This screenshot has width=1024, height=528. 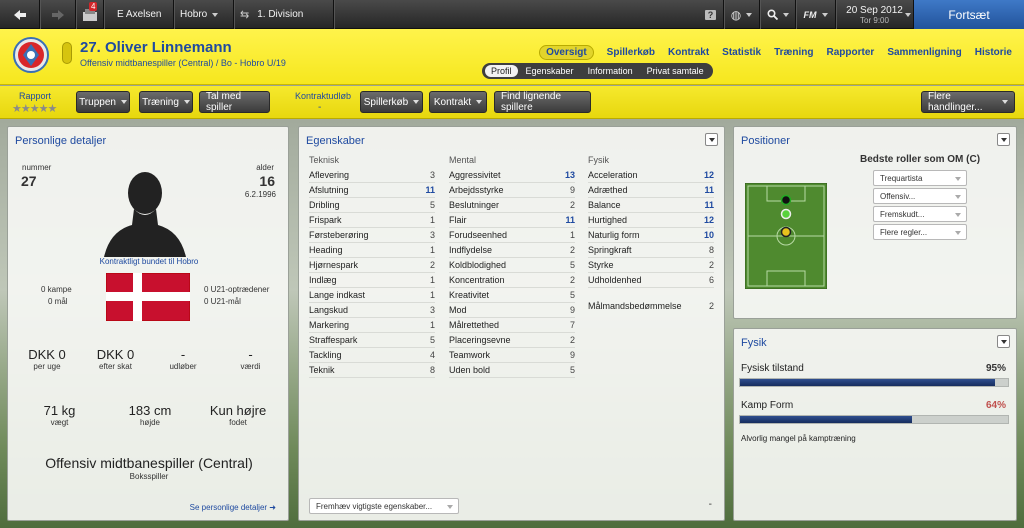 I want to click on attribute-row: Markering 1, so click(x=372, y=325).